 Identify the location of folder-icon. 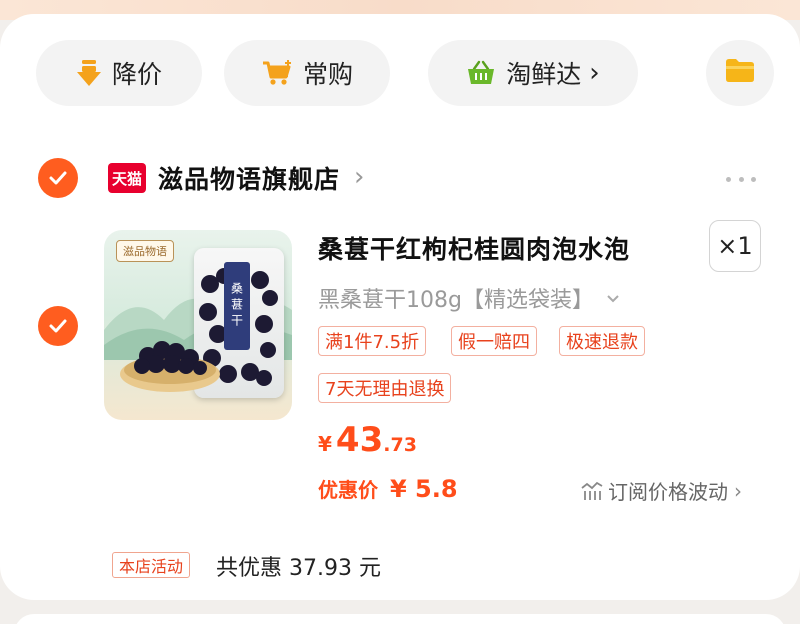
(740, 73).